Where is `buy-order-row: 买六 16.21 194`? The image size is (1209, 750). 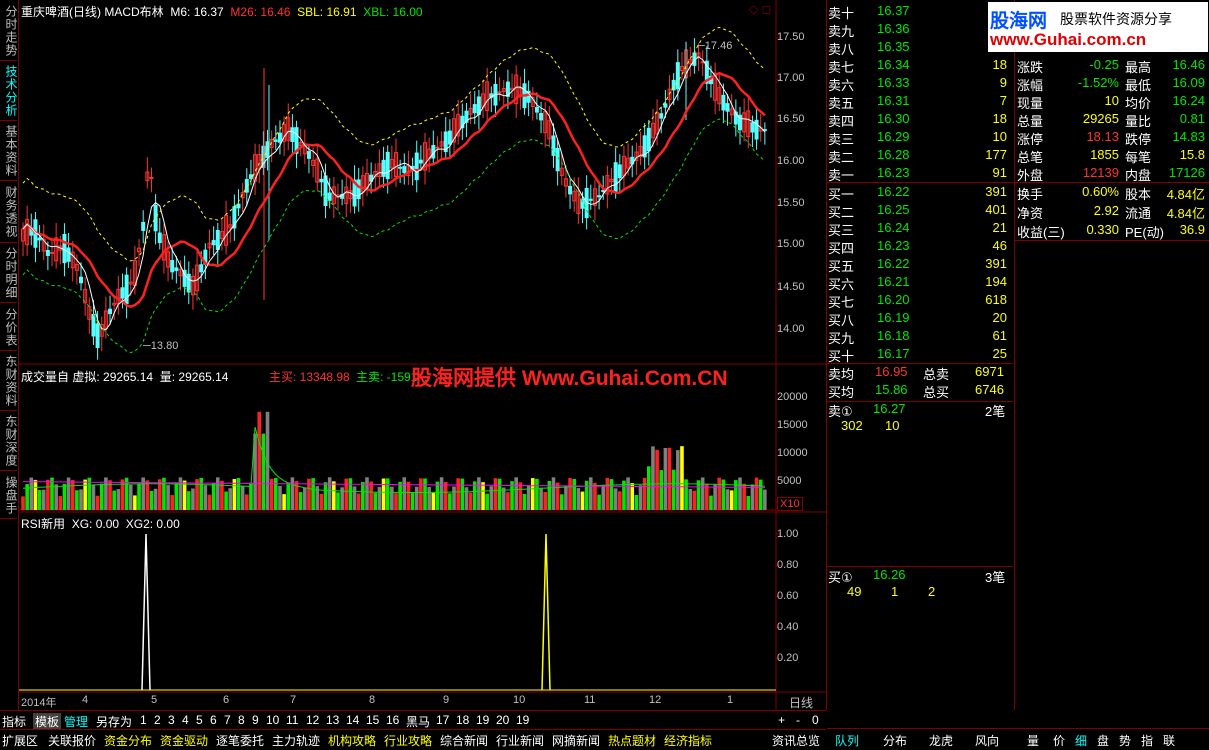 buy-order-row: 买六 16.21 194 is located at coordinates (920, 283).